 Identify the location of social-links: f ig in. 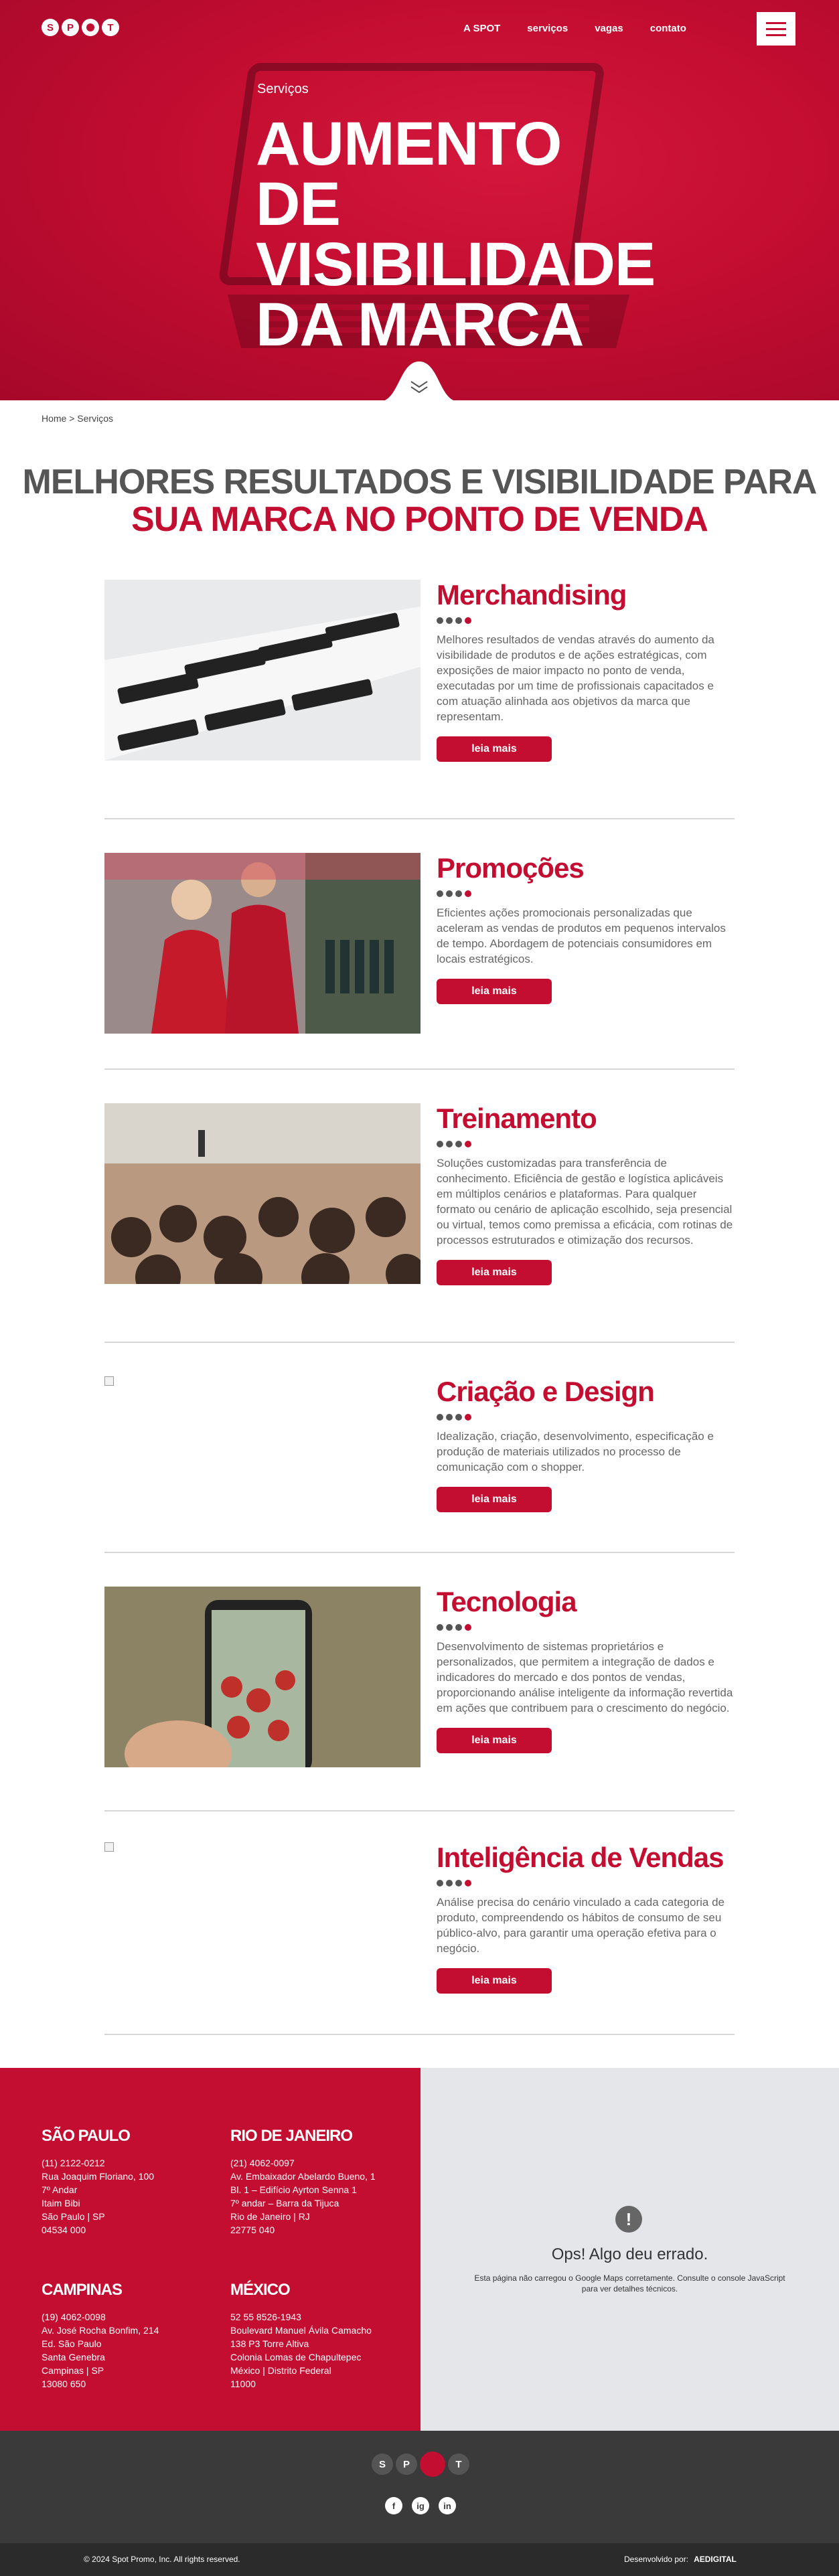
(420, 2506).